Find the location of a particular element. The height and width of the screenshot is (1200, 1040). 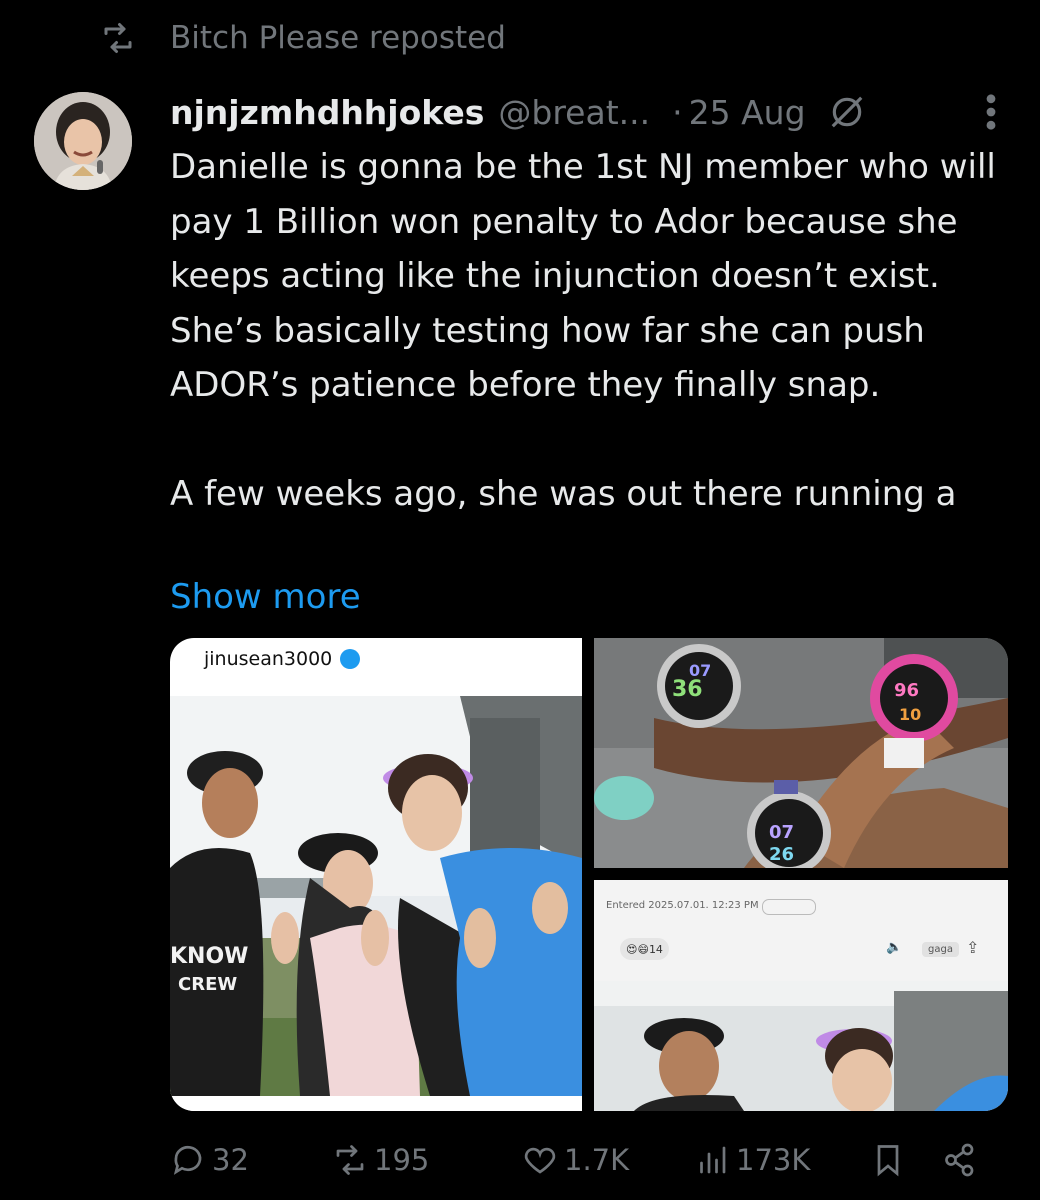

svg-text: 96 is located at coordinates (906, 690).